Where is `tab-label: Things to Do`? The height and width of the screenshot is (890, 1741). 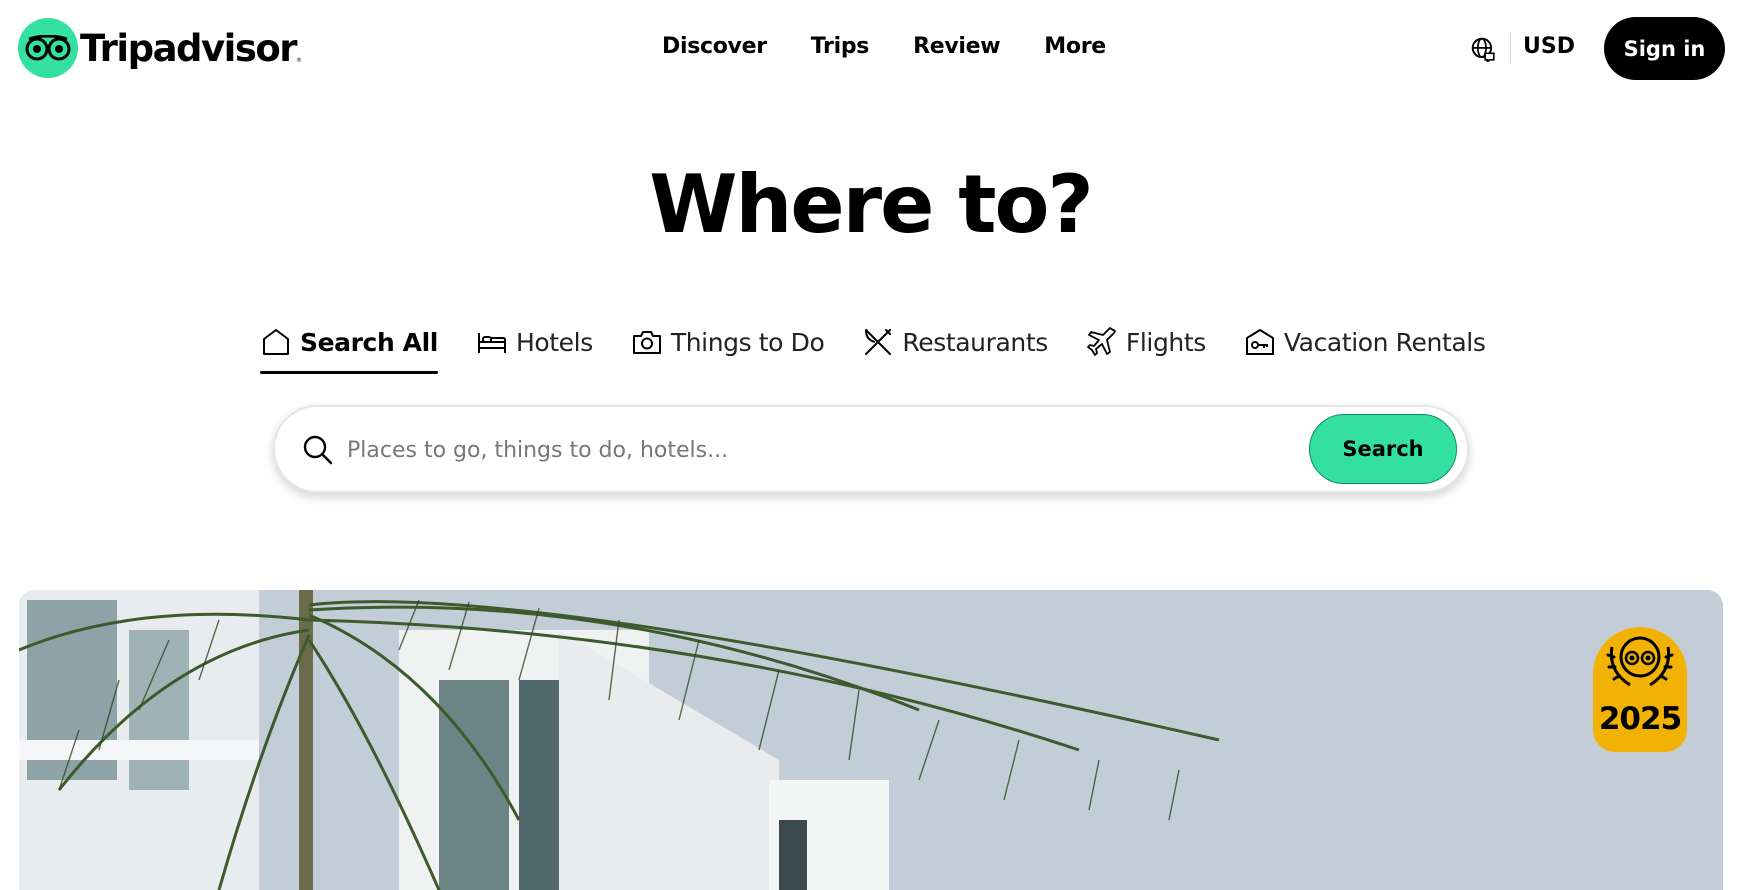
tab-label: Things to Do is located at coordinates (747, 342).